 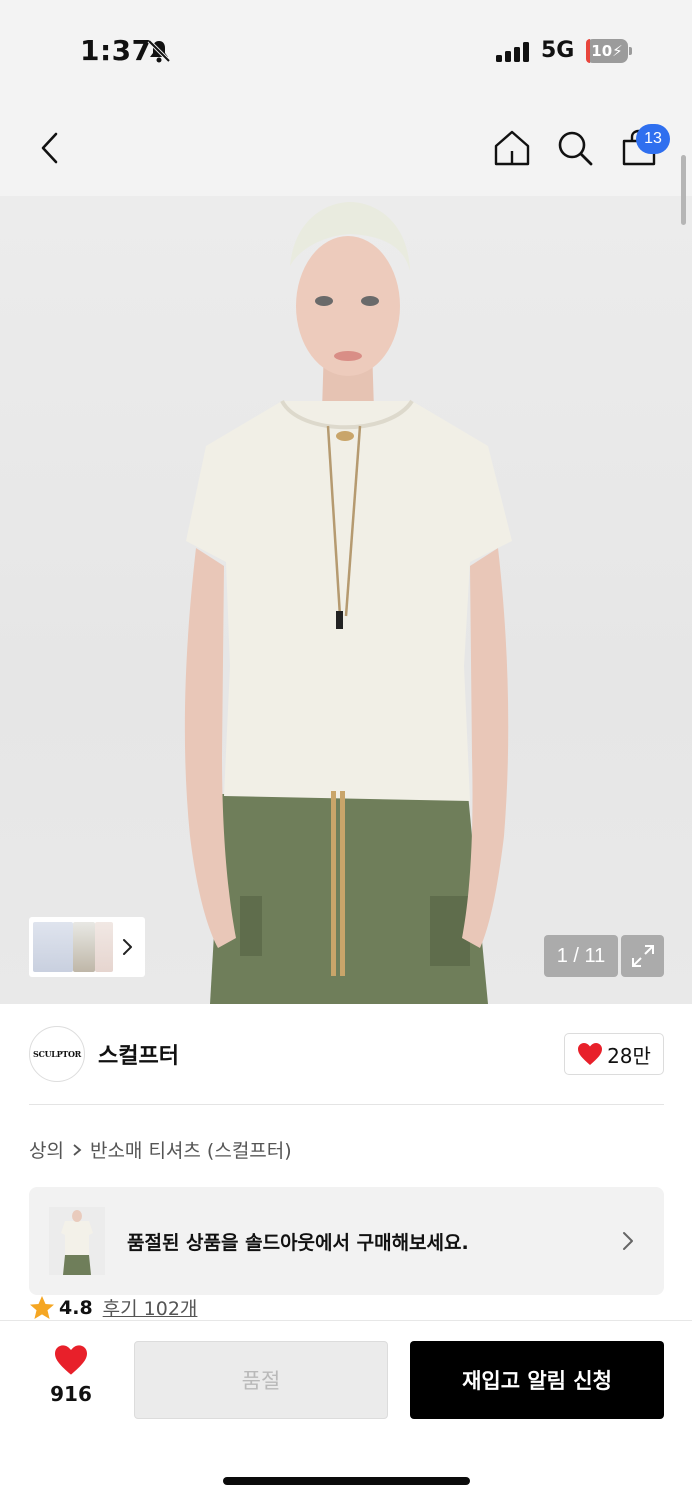 What do you see at coordinates (42, 1307) in the screenshot?
I see `star-icon` at bounding box center [42, 1307].